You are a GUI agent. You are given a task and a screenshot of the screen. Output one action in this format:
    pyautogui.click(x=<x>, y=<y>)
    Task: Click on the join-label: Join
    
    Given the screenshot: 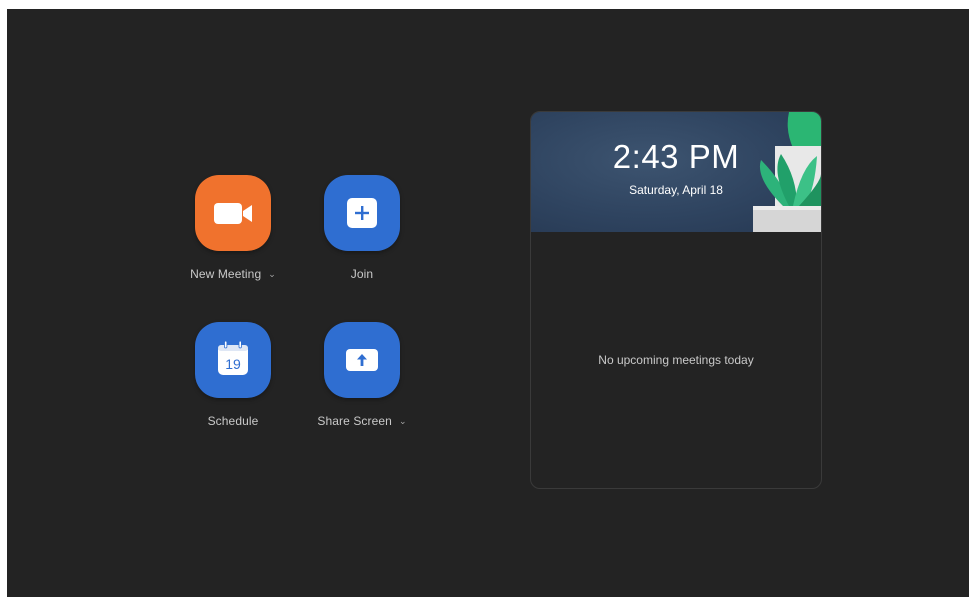 What is the action you would take?
    pyautogui.click(x=362, y=274)
    